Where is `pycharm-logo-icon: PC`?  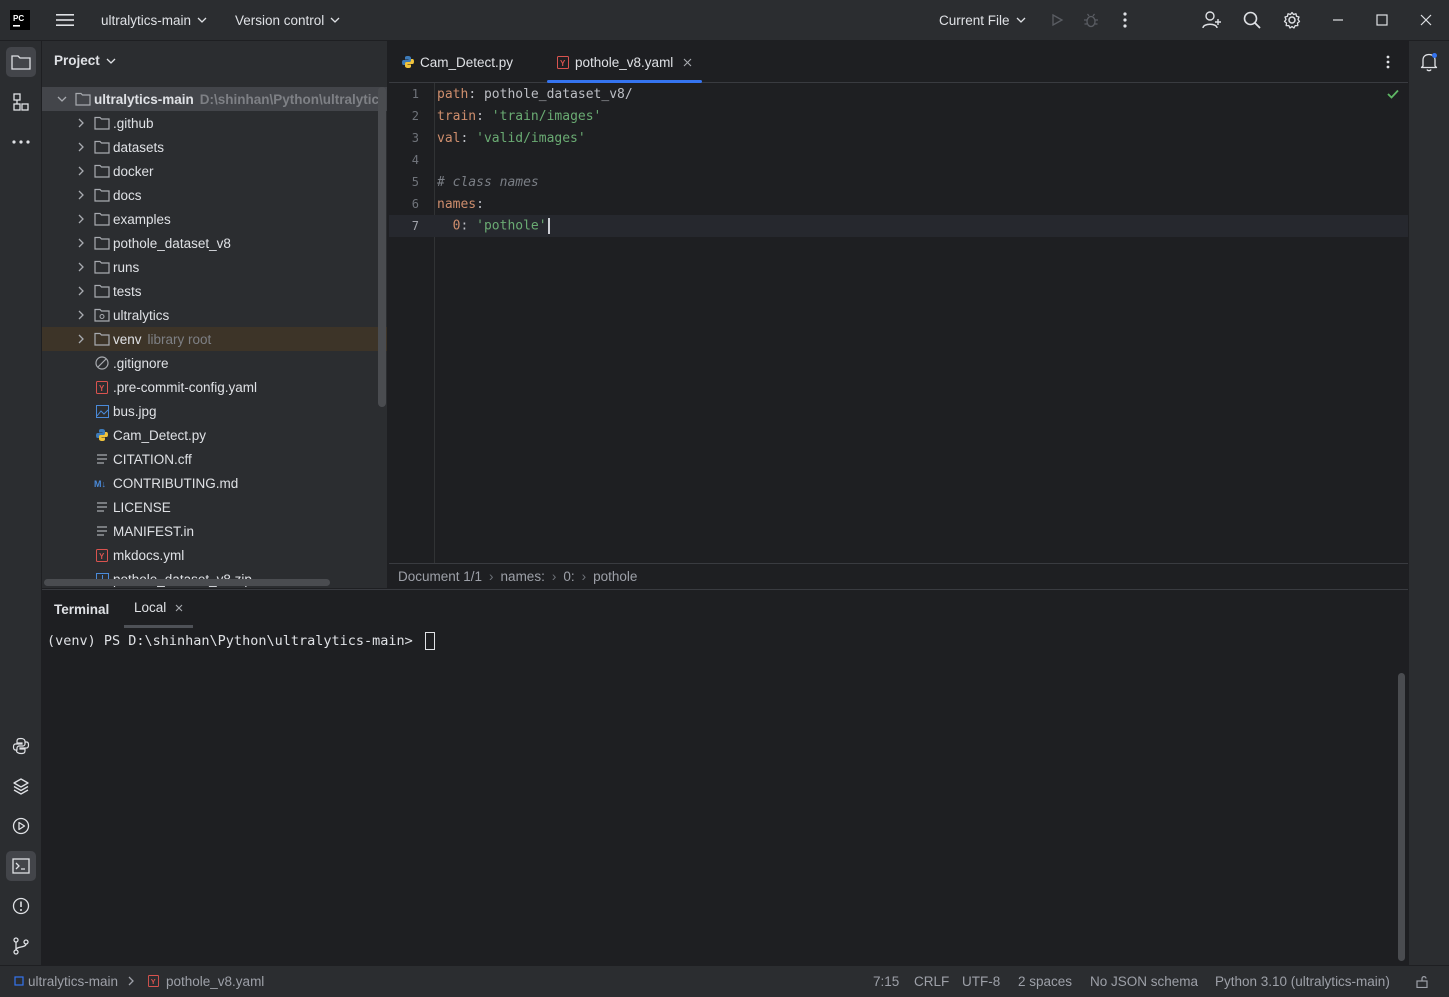
pycharm-logo-icon: PC is located at coordinates (20, 20).